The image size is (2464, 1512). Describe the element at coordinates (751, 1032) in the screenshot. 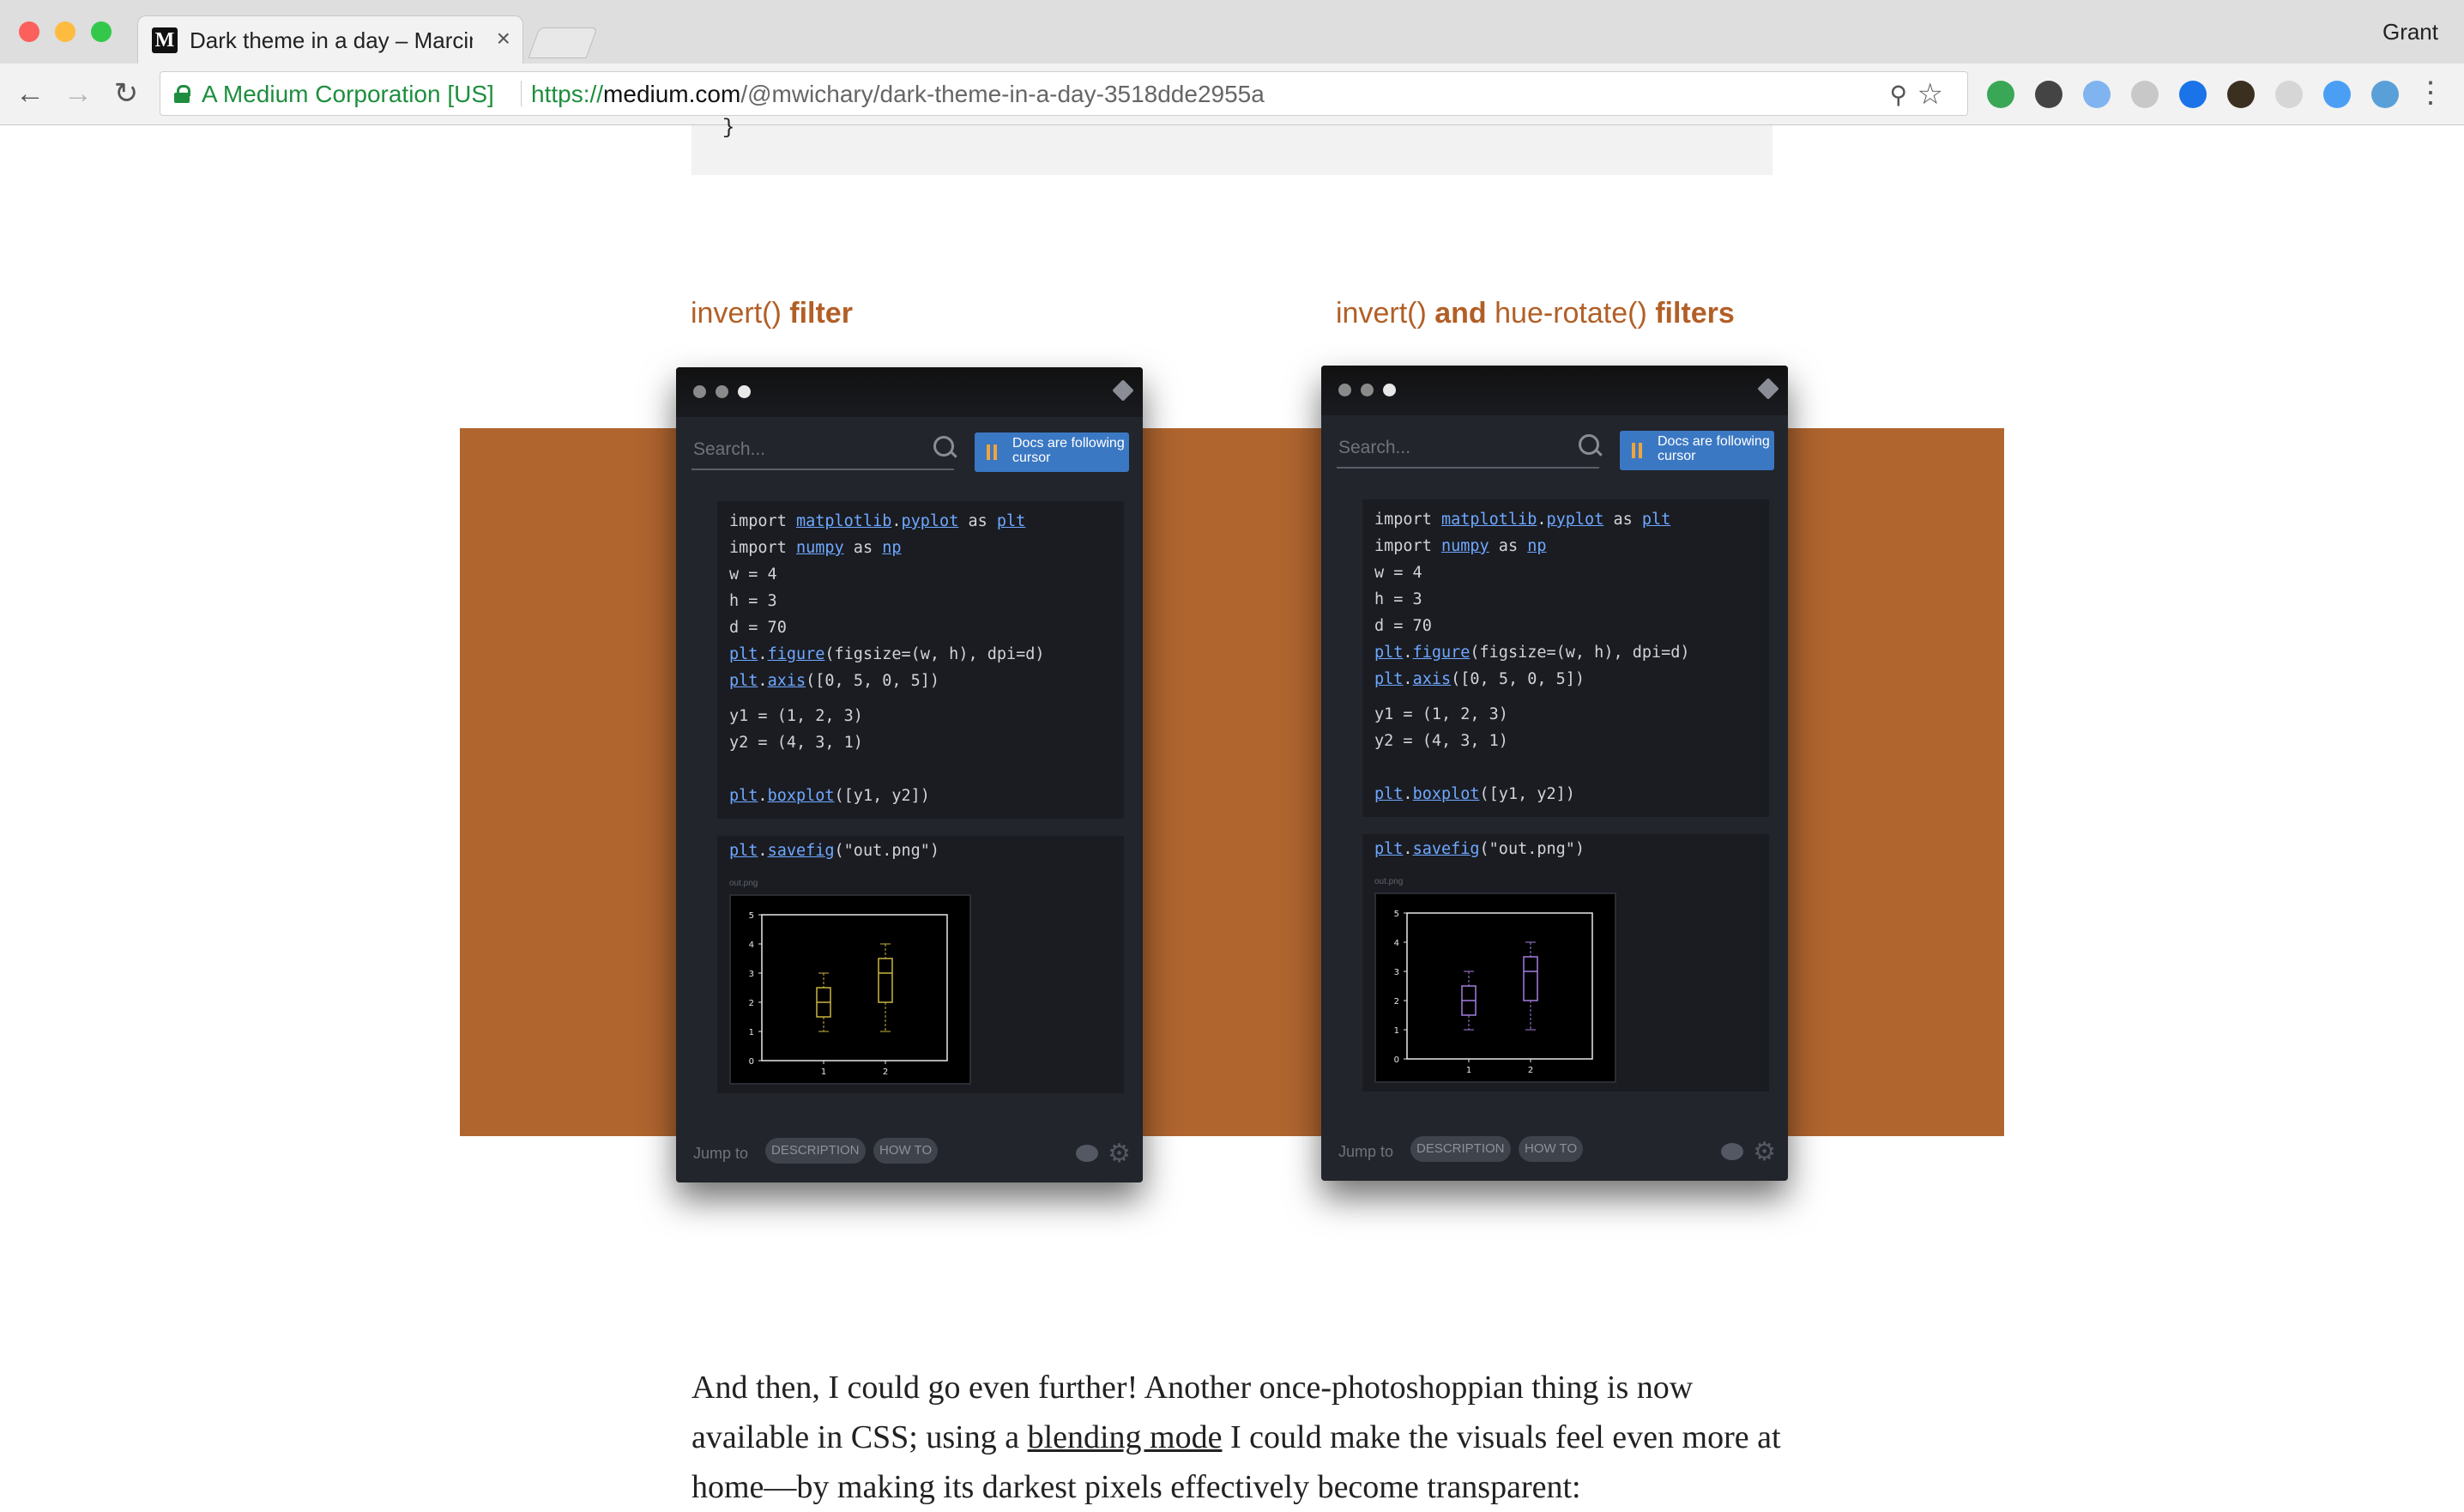

I see `y-tick-label: 1` at that location.